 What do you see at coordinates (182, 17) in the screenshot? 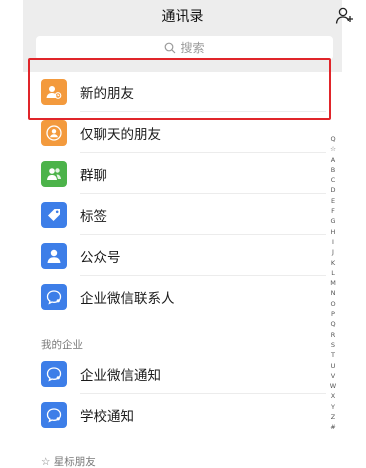
I see `page-title: 通讯录` at bounding box center [182, 17].